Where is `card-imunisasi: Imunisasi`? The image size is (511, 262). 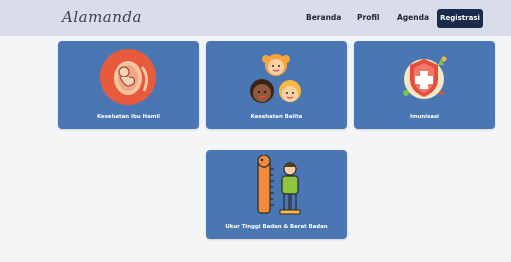
card-imunisasi: Imunisasi is located at coordinates (424, 85).